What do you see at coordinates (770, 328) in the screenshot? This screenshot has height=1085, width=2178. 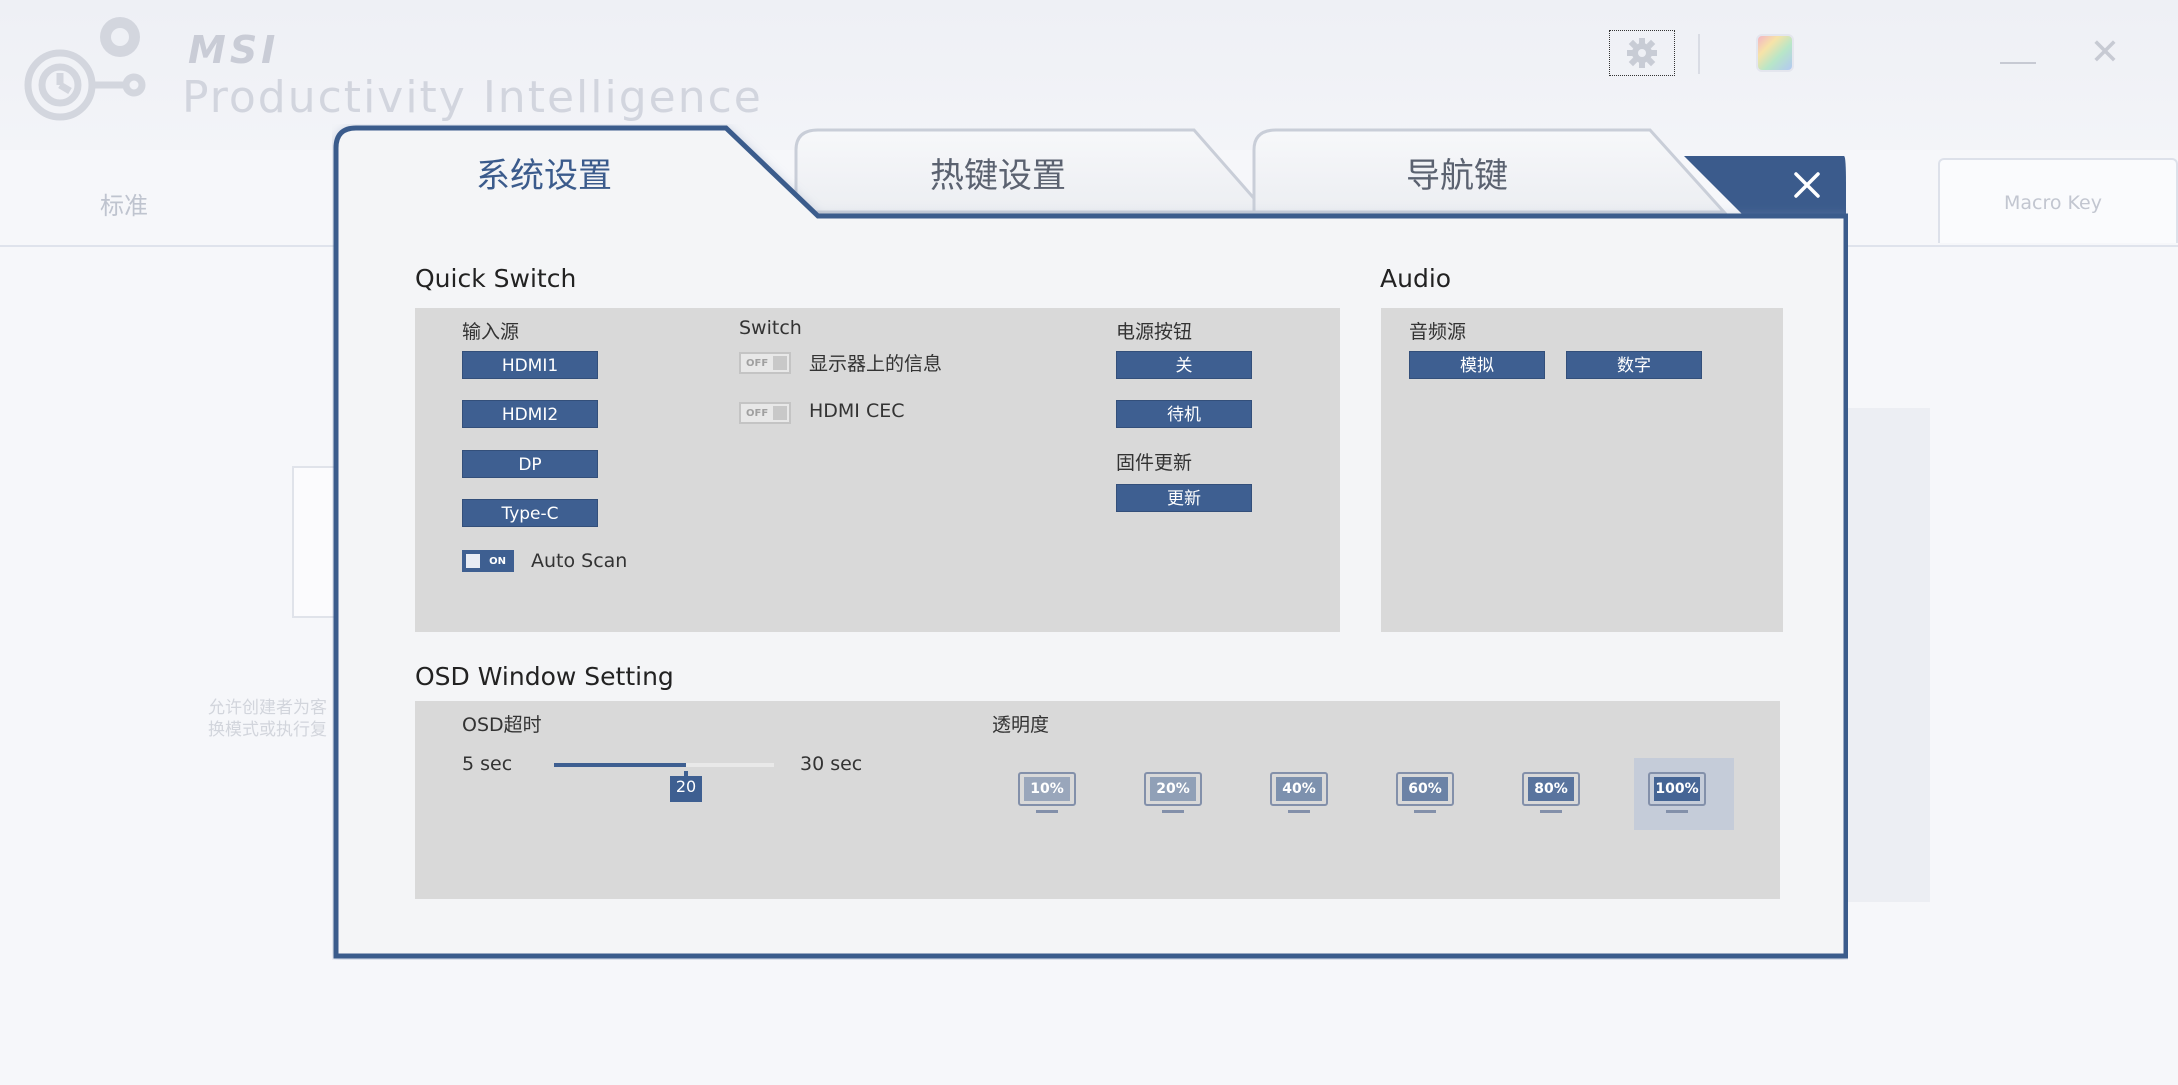 I see `switch-label: Switch` at bounding box center [770, 328].